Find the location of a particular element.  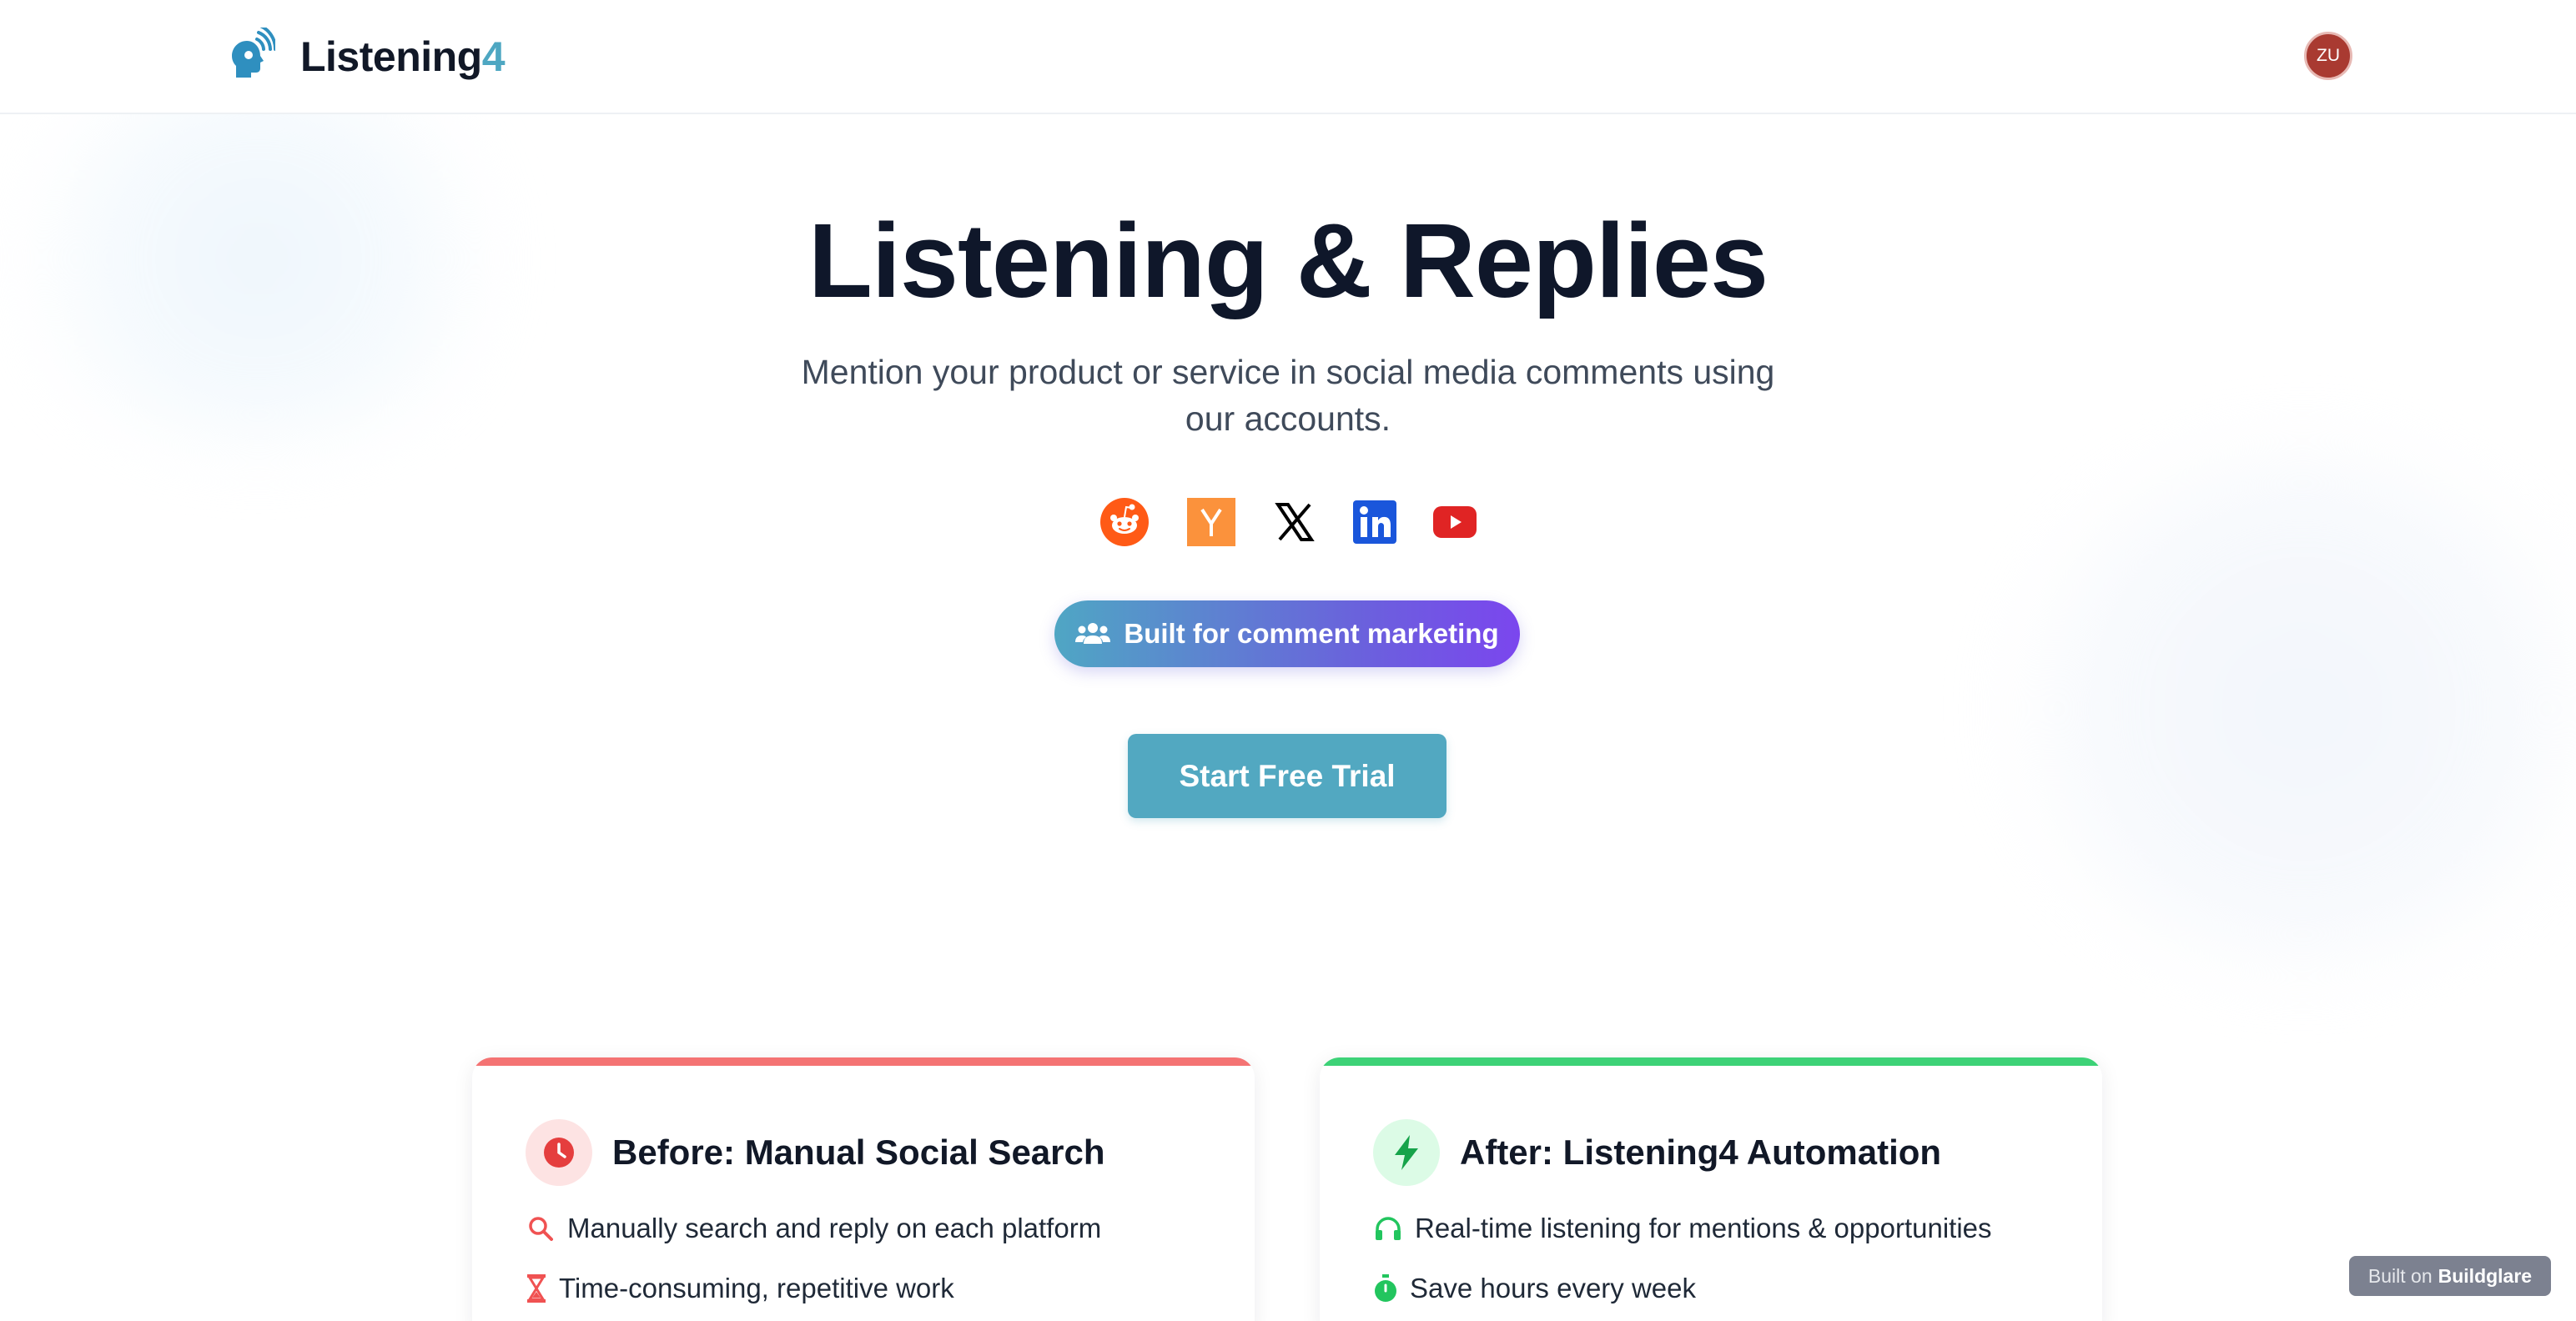

built-on-brand: Buildglare is located at coordinates (2485, 1275).